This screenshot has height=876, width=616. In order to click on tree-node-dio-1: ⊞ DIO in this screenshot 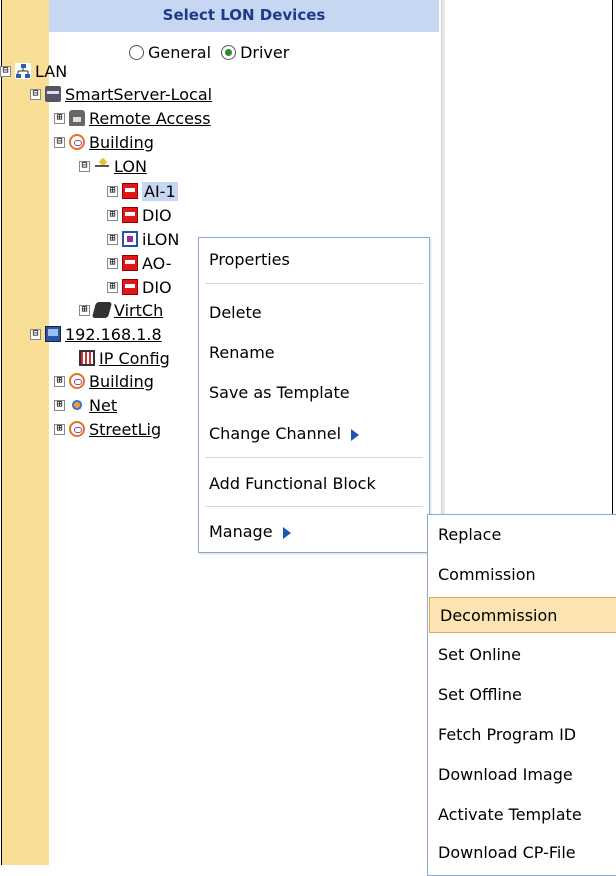, I will do `click(139, 215)`.